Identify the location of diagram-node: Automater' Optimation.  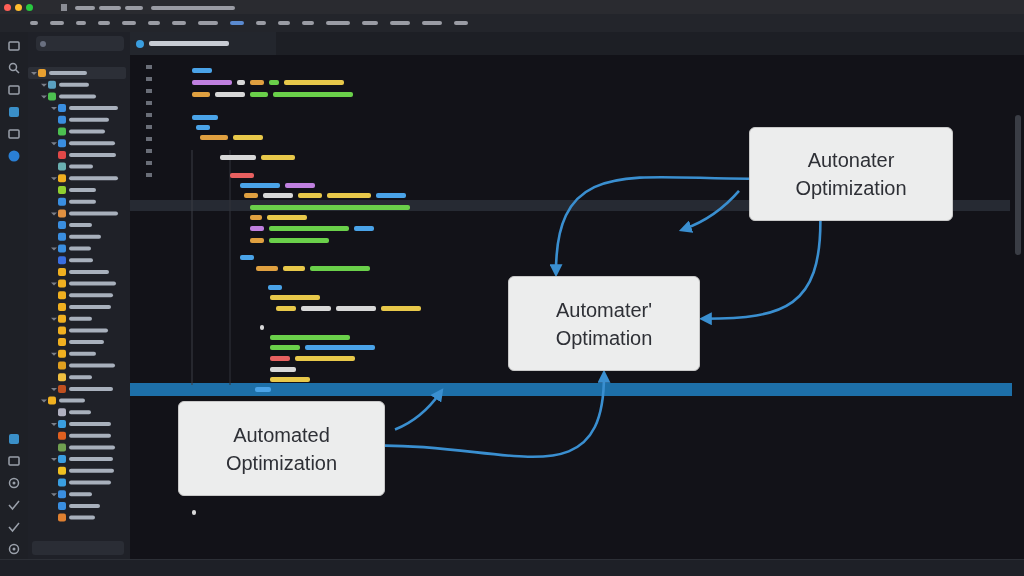
(604, 323).